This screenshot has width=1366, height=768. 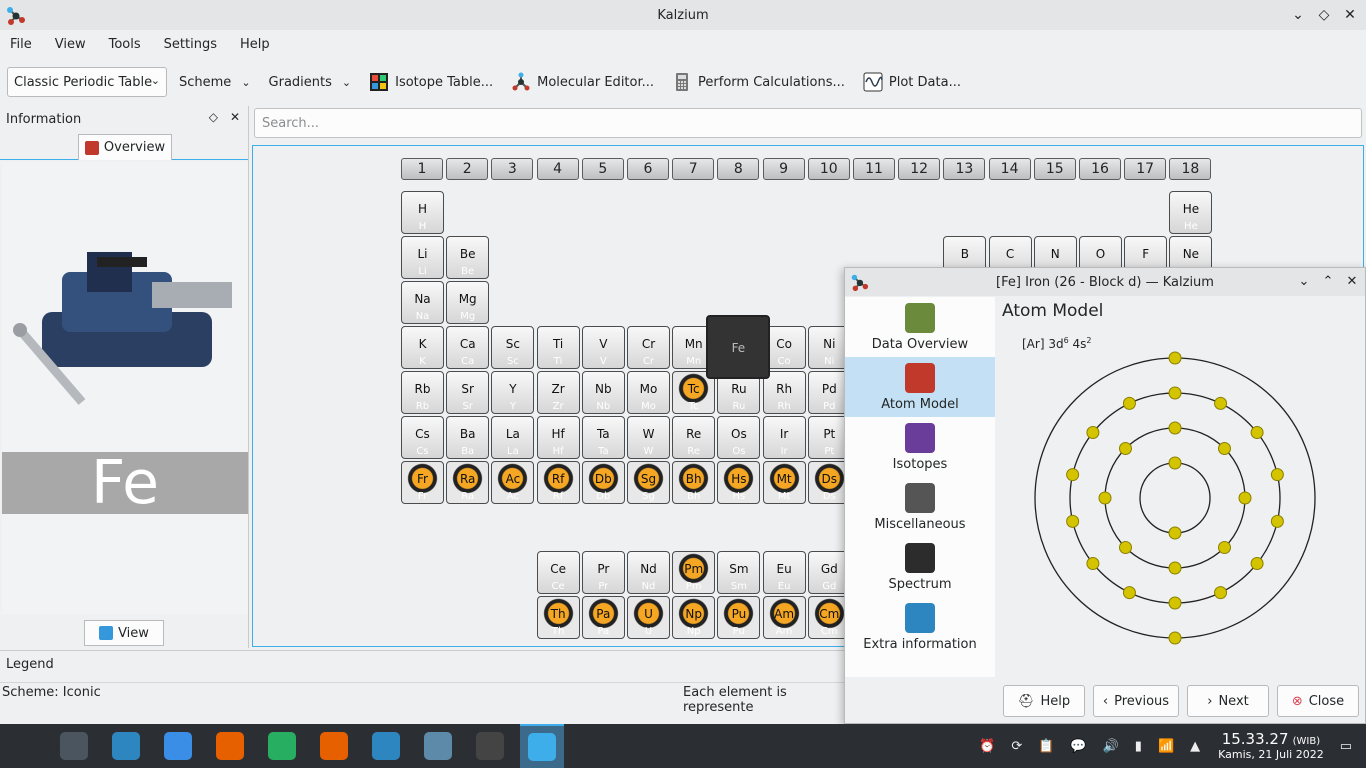 I want to click on element-tile-cs: Cs Cs, so click(x=422, y=437).